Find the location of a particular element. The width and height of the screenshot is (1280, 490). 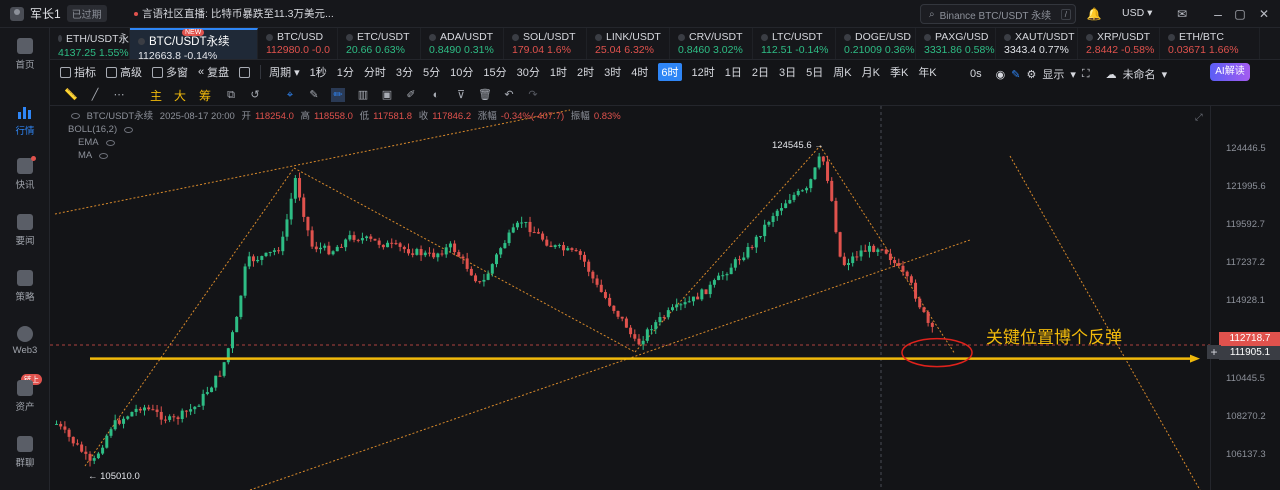

currency-select: USD ▾ is located at coordinates (1137, 13).